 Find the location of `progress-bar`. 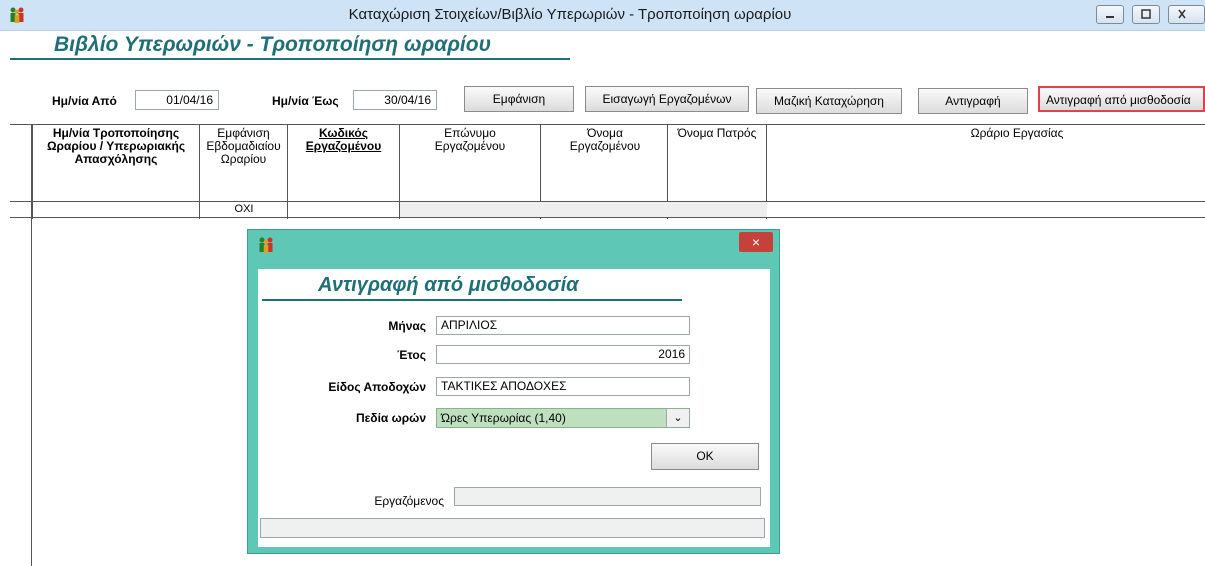

progress-bar is located at coordinates (512, 528).